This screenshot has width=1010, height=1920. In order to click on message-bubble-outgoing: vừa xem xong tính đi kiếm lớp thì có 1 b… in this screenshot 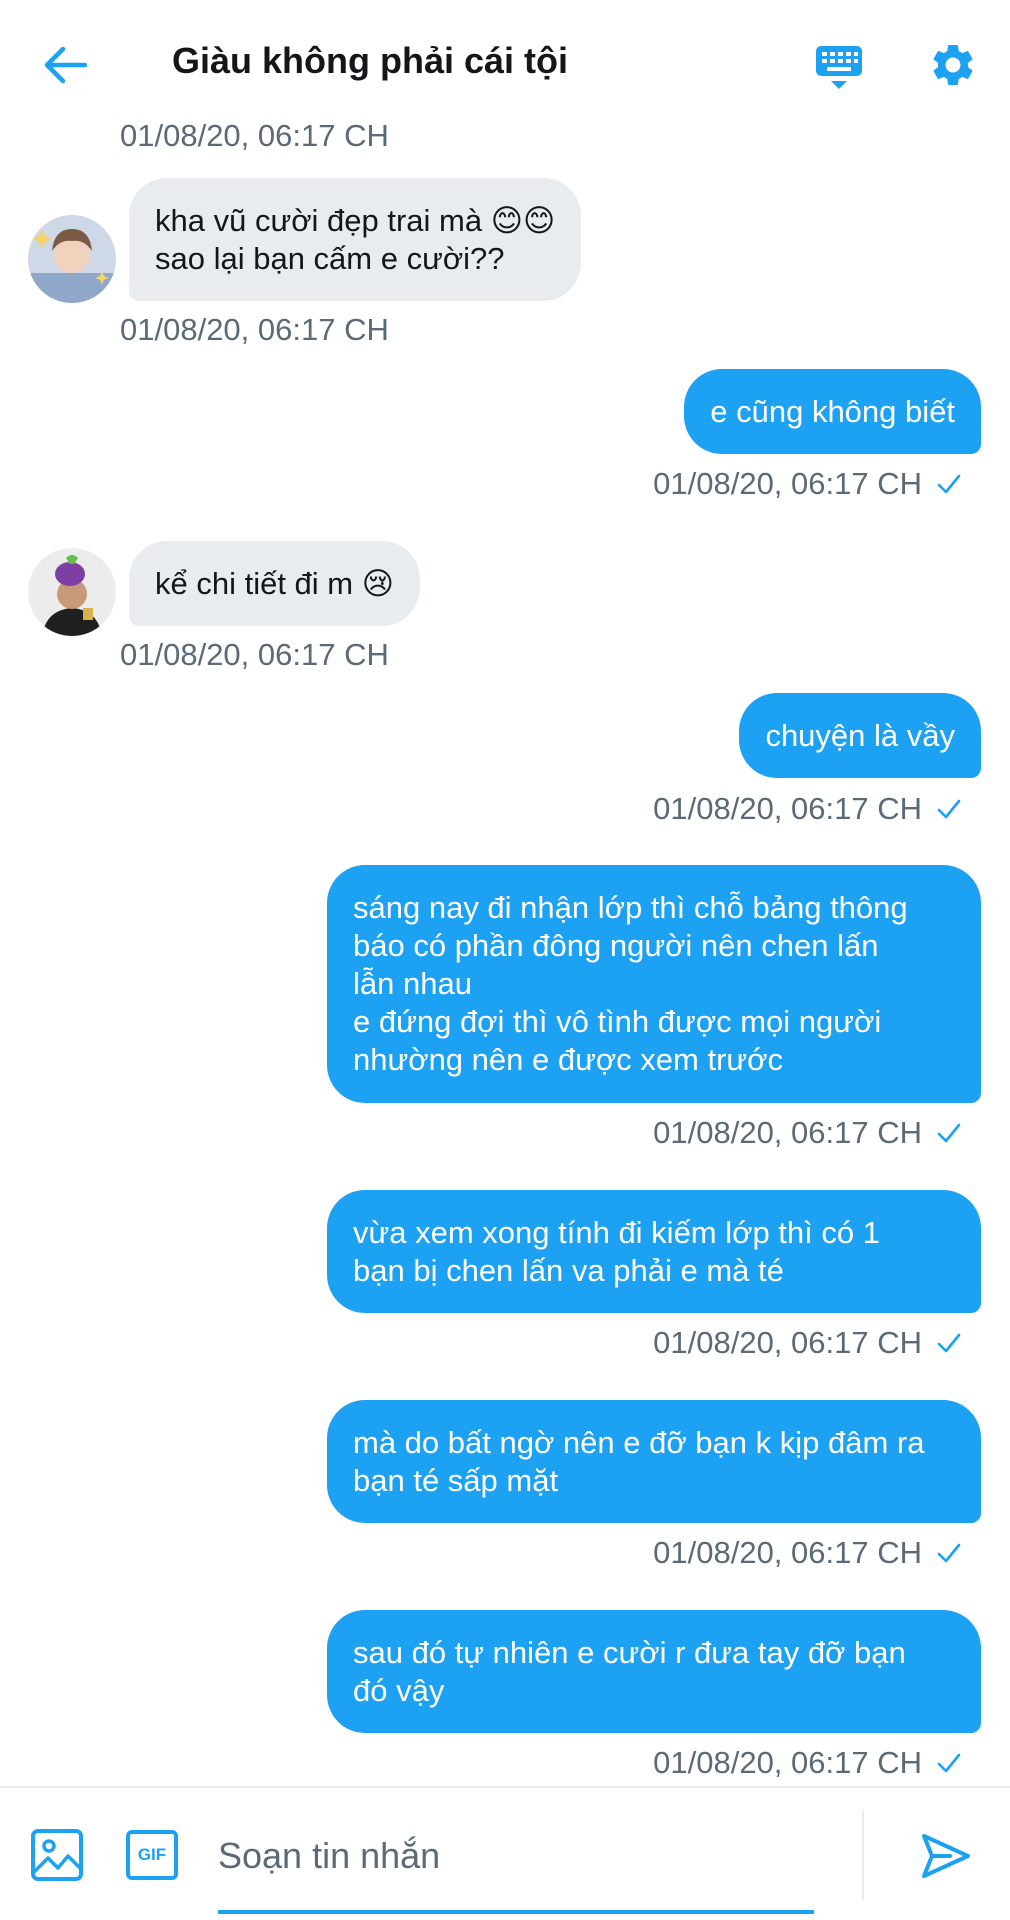, I will do `click(654, 1251)`.